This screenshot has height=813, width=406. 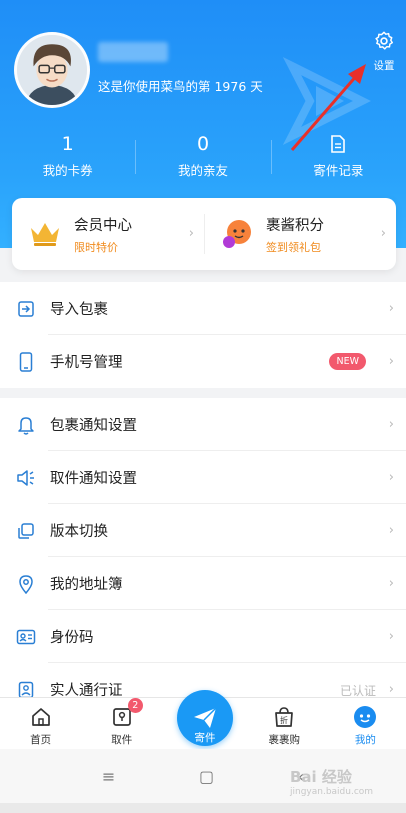 What do you see at coordinates (45, 234) in the screenshot?
I see `crown-icon` at bounding box center [45, 234].